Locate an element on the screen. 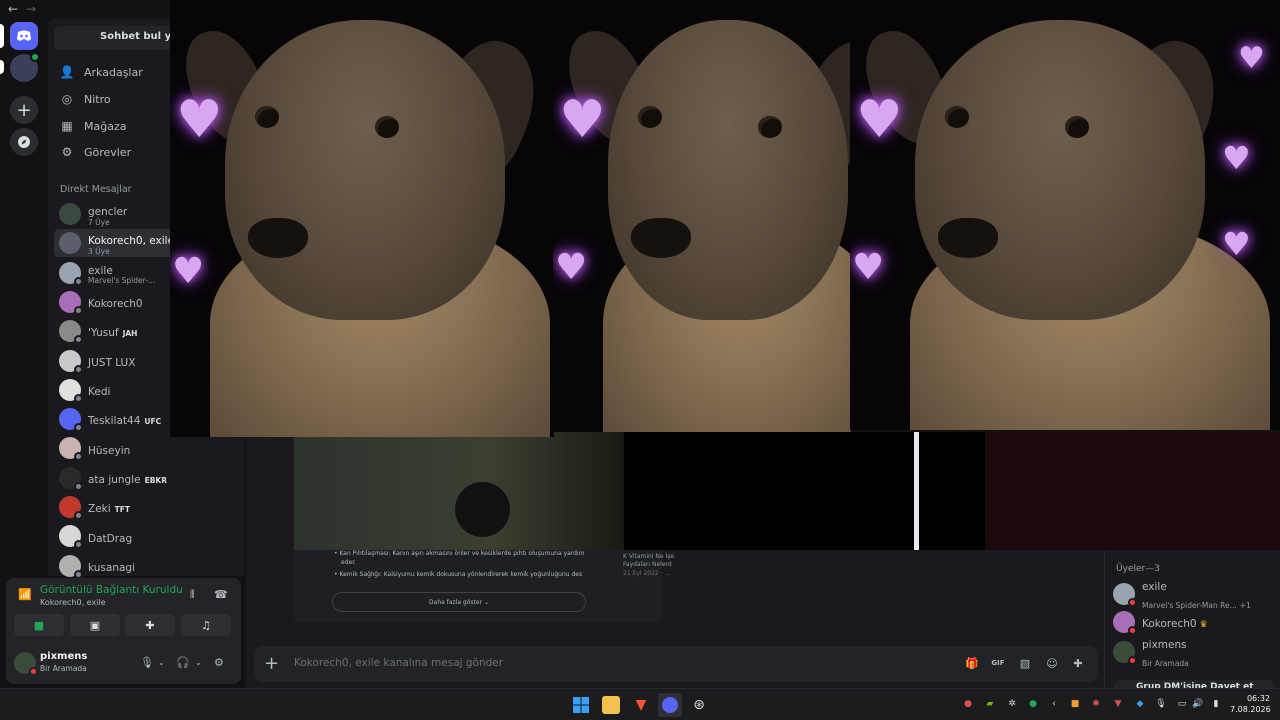 The height and width of the screenshot is (720, 1280). dm-item: ata jungle EBKR is located at coordinates (146, 478).